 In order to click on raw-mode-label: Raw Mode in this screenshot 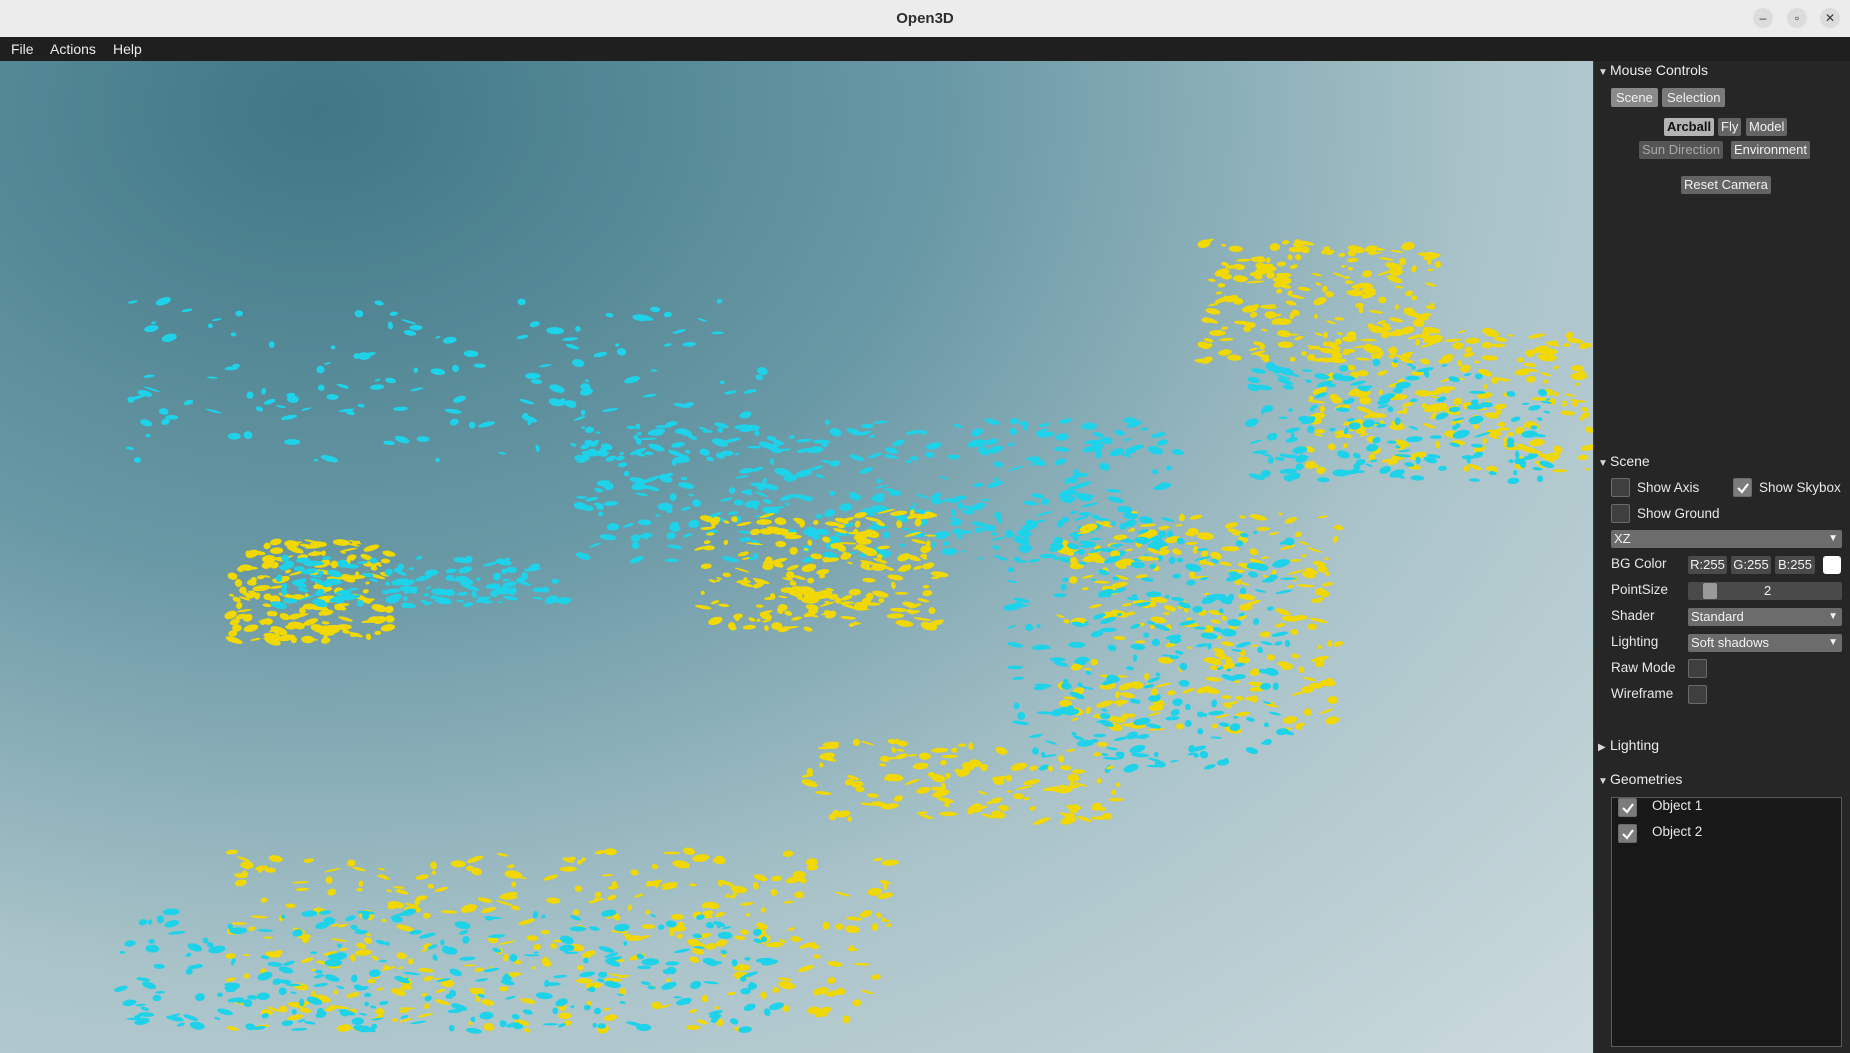, I will do `click(1643, 667)`.